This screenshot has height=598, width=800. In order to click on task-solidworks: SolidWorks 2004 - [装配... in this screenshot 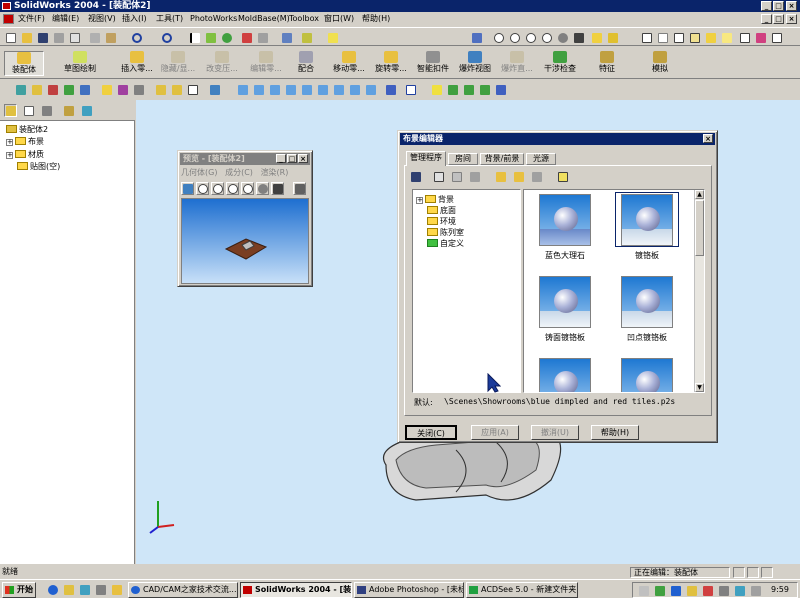, I will do `click(296, 590)`.